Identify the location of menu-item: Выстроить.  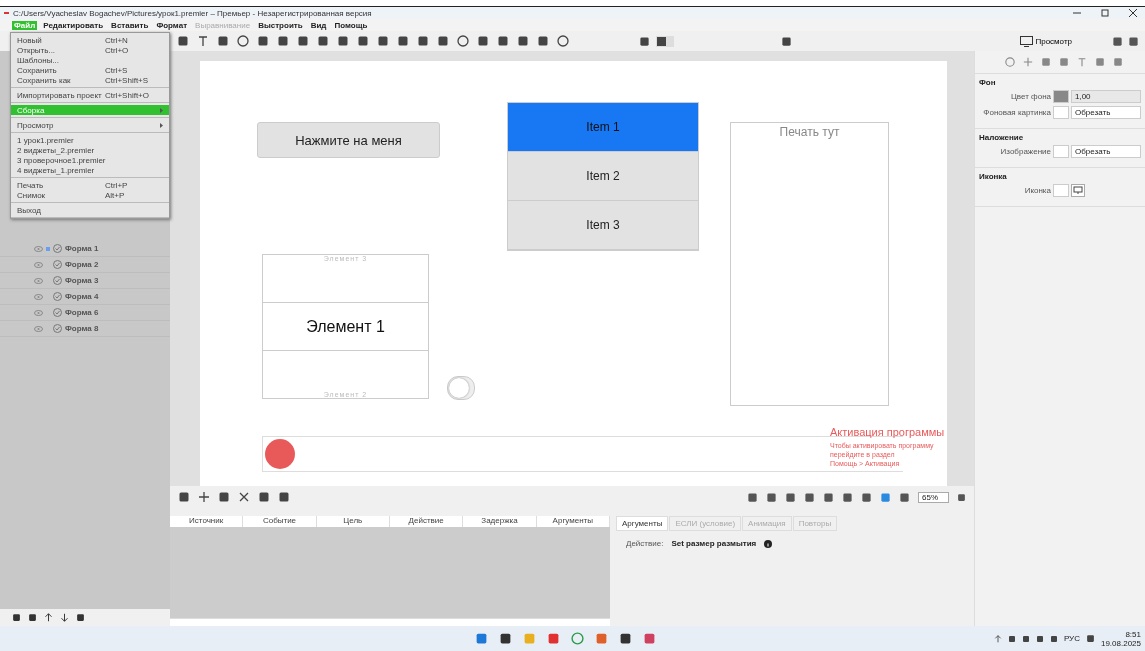
(280, 25).